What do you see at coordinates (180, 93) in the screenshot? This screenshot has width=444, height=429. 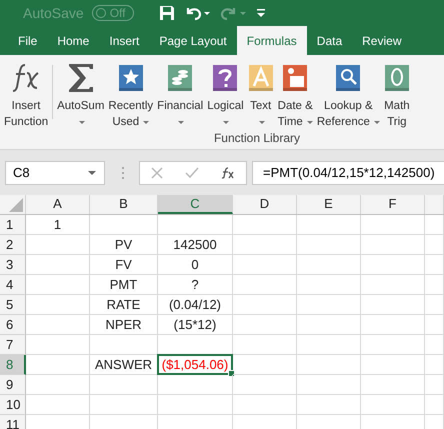 I see `ribbon-button: Financial` at bounding box center [180, 93].